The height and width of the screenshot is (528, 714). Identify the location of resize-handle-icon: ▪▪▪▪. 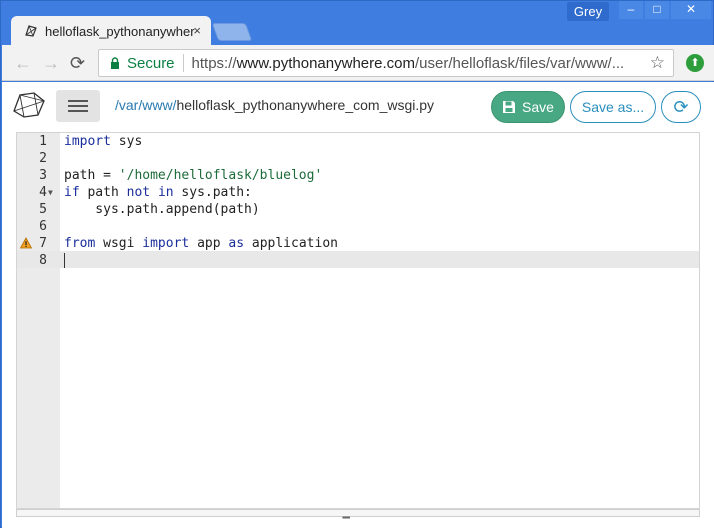
(349, 517).